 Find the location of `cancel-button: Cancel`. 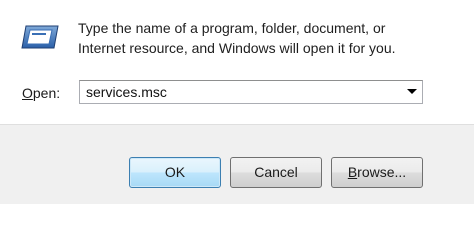

cancel-button: Cancel is located at coordinates (276, 172).